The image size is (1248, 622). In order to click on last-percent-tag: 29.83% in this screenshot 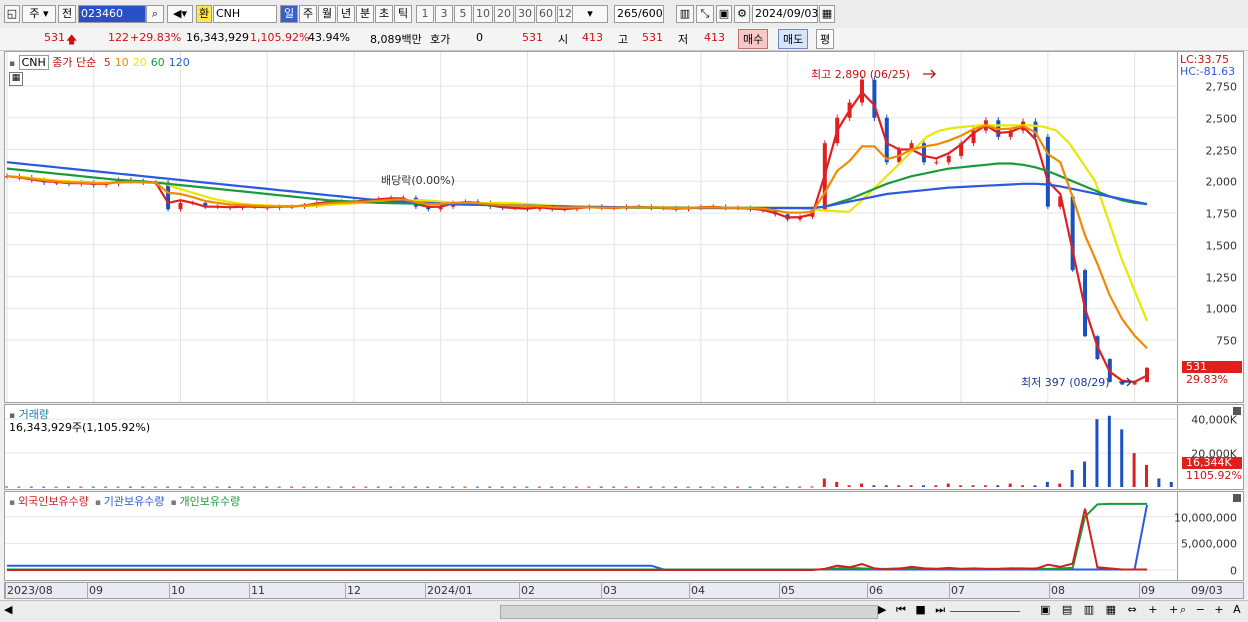, I will do `click(1207, 379)`.